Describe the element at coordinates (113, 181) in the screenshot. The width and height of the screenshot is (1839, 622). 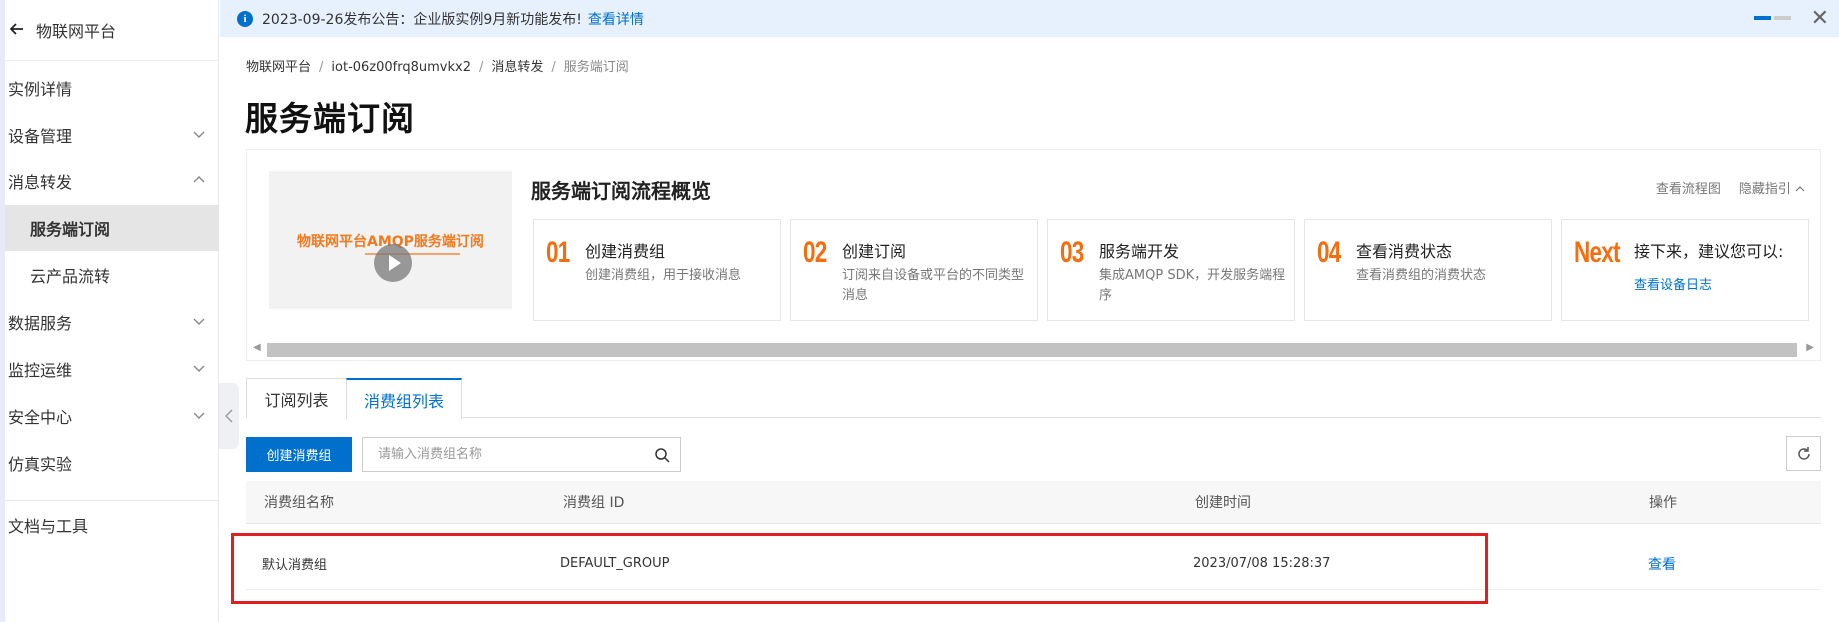
I see `sidebar-item-message-forwarding: 消息转发` at that location.